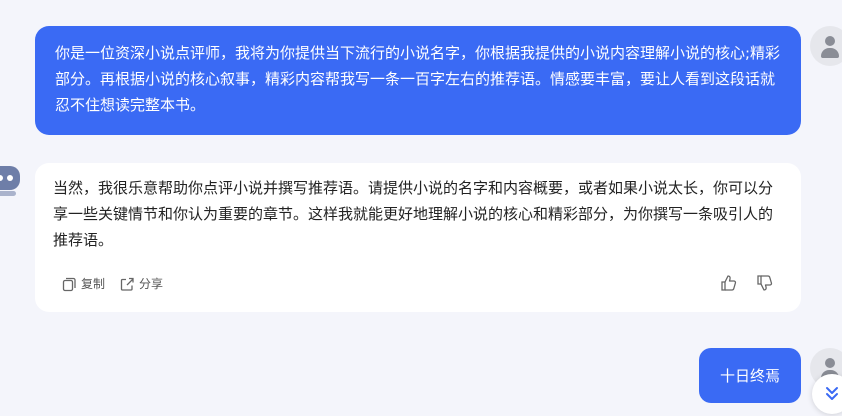  Describe the element at coordinates (826, 46) in the screenshot. I see `user-avatar` at that location.